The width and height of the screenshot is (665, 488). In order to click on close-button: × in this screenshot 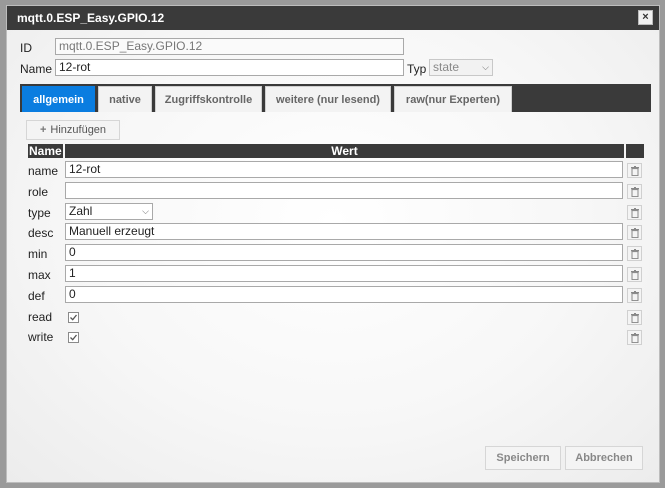, I will do `click(645, 17)`.